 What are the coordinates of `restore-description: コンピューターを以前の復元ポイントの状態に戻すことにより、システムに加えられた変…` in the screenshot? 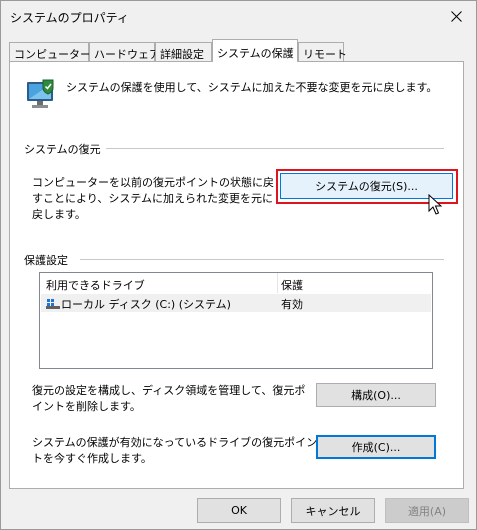 It's located at (153, 198).